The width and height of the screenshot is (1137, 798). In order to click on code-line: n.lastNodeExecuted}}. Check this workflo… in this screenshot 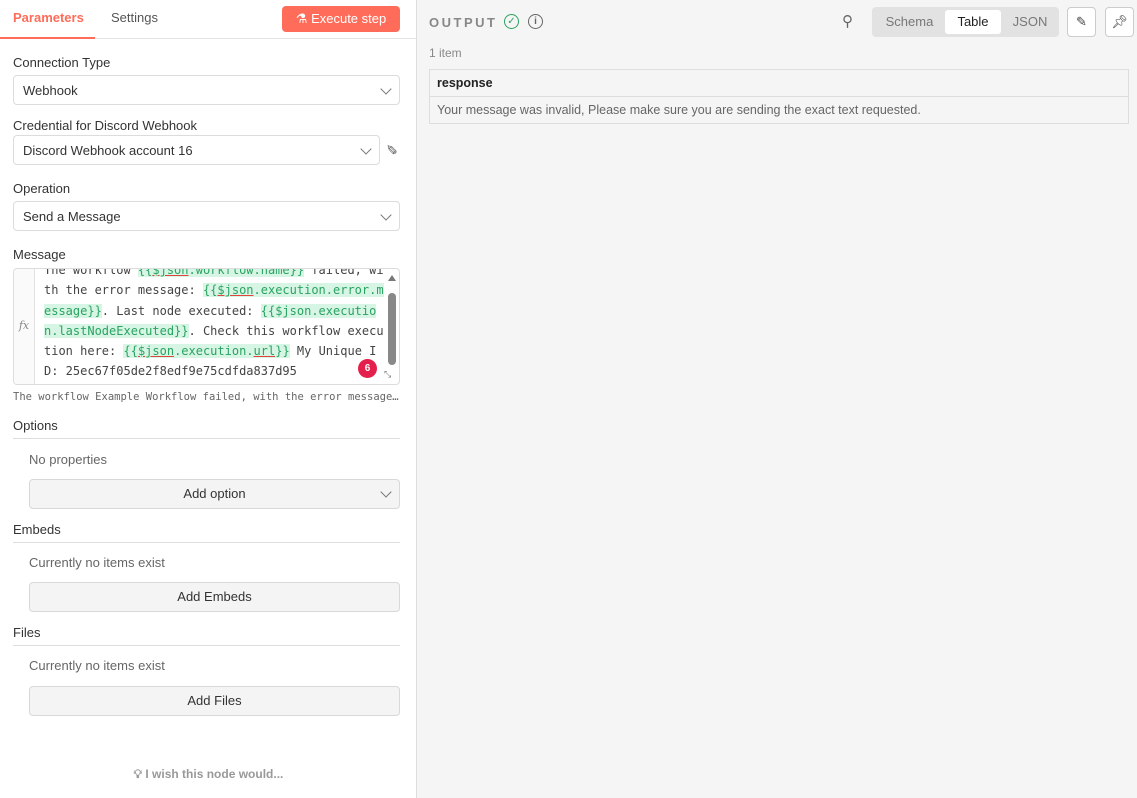, I will do `click(214, 331)`.